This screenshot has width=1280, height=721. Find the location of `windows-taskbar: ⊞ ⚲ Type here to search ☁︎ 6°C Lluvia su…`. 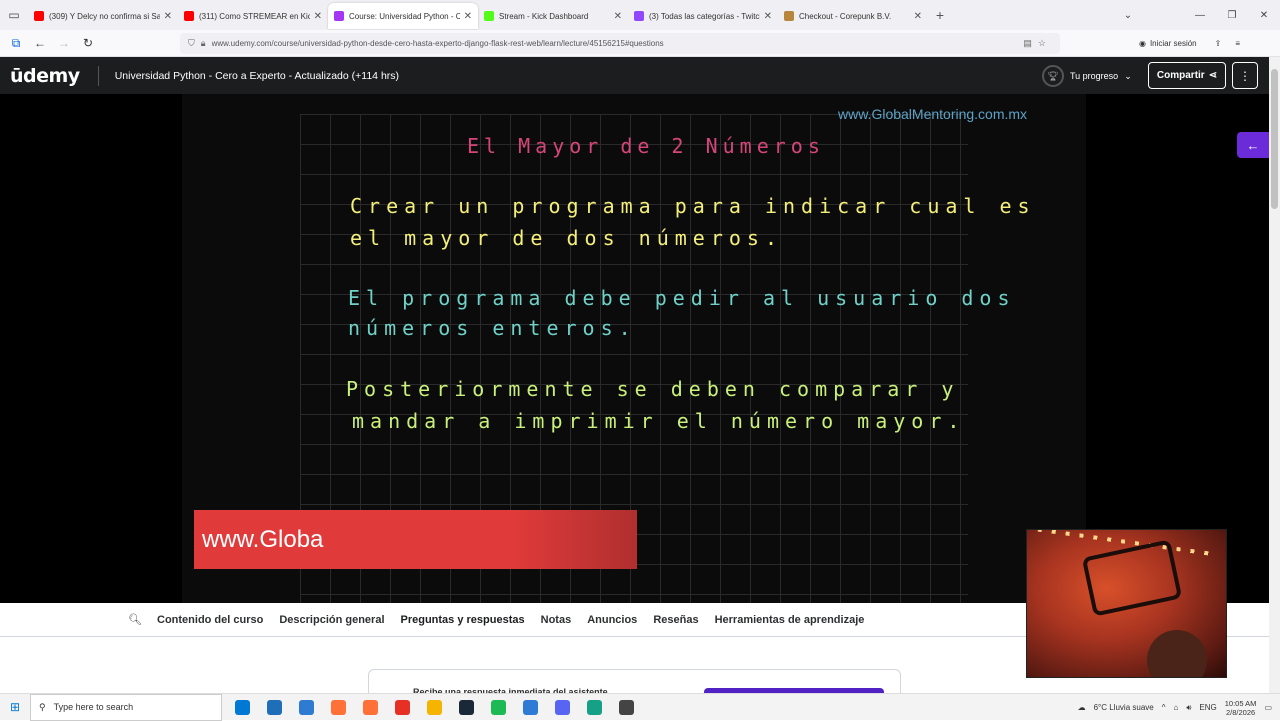

windows-taskbar: ⊞ ⚲ Type here to search ☁︎ 6°C Lluvia su… is located at coordinates (640, 707).